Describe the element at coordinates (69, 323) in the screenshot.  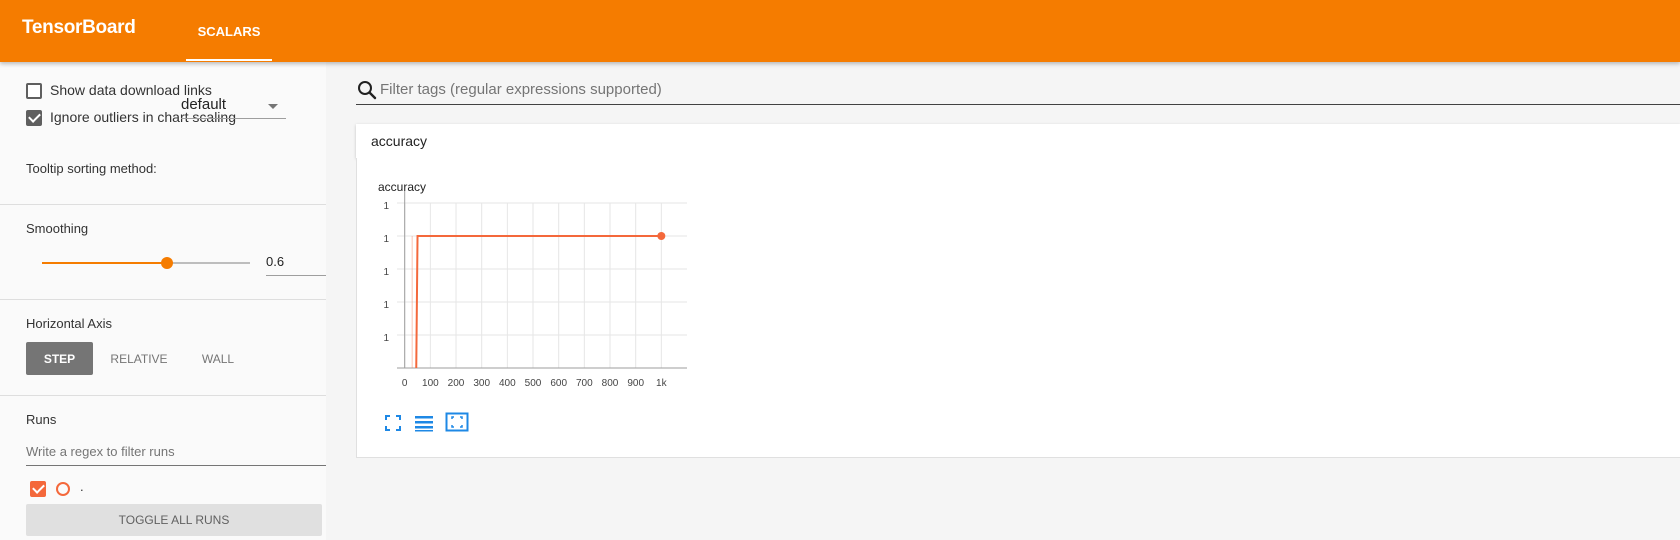
I see `horizontal-axis-title: Horizontal Axis` at that location.